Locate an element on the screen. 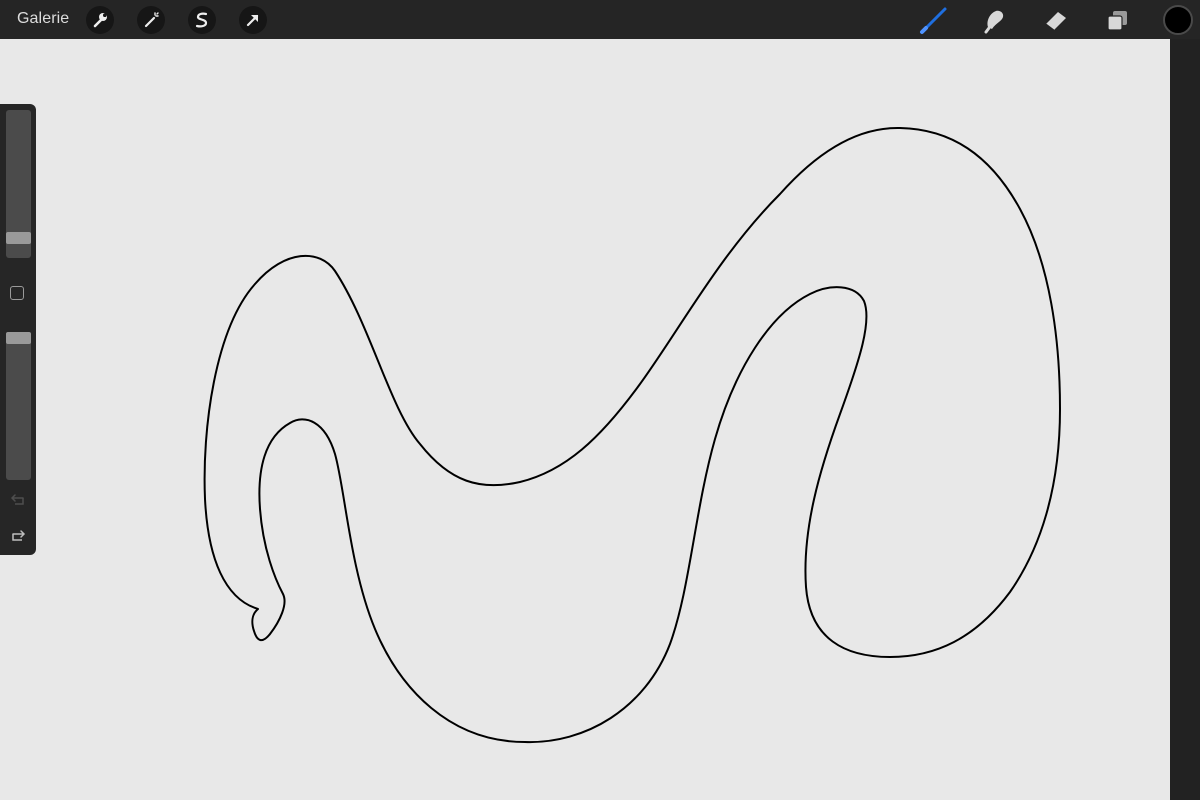 The image size is (1200, 800). redo-arrow-icon is located at coordinates (19, 535).